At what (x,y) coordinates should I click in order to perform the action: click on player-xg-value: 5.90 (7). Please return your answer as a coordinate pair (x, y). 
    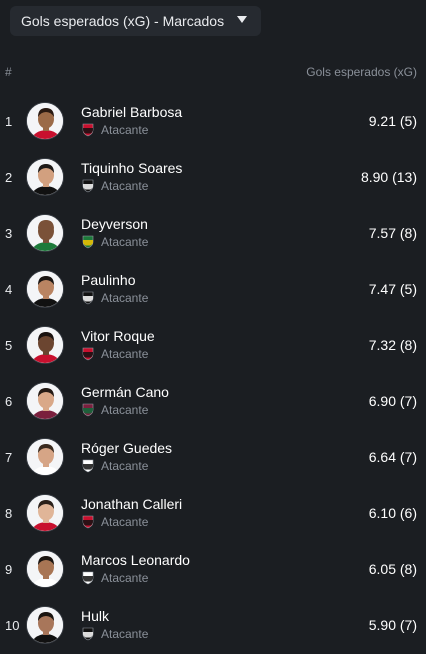
    Looking at the image, I should click on (392, 625).